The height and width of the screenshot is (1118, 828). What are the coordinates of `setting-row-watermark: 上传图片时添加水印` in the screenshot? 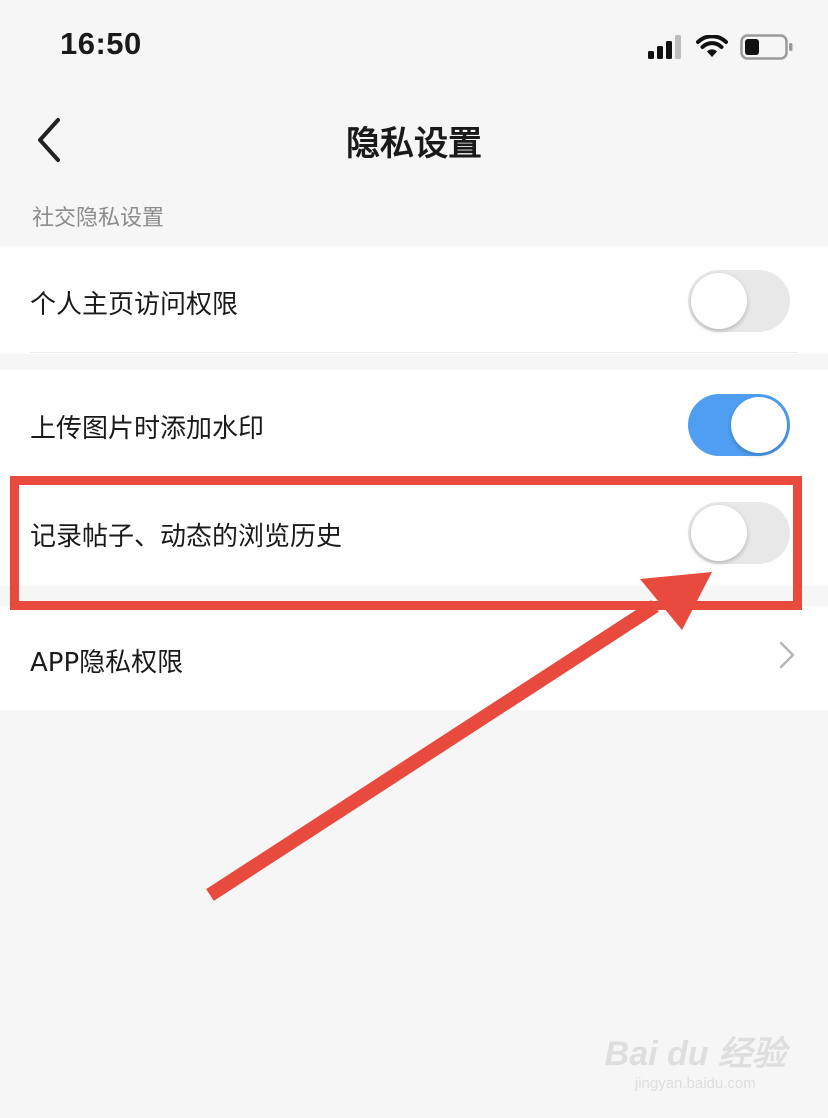 It's located at (414, 424).